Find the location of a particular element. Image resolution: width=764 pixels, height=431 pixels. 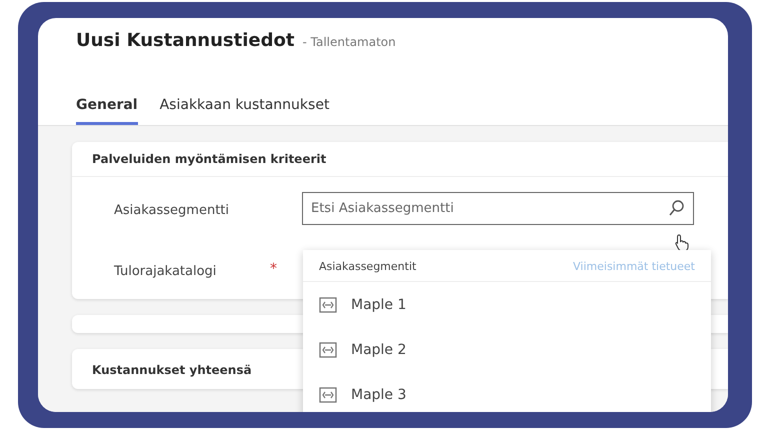

dropdown-item: Maple 1 is located at coordinates (507, 304).